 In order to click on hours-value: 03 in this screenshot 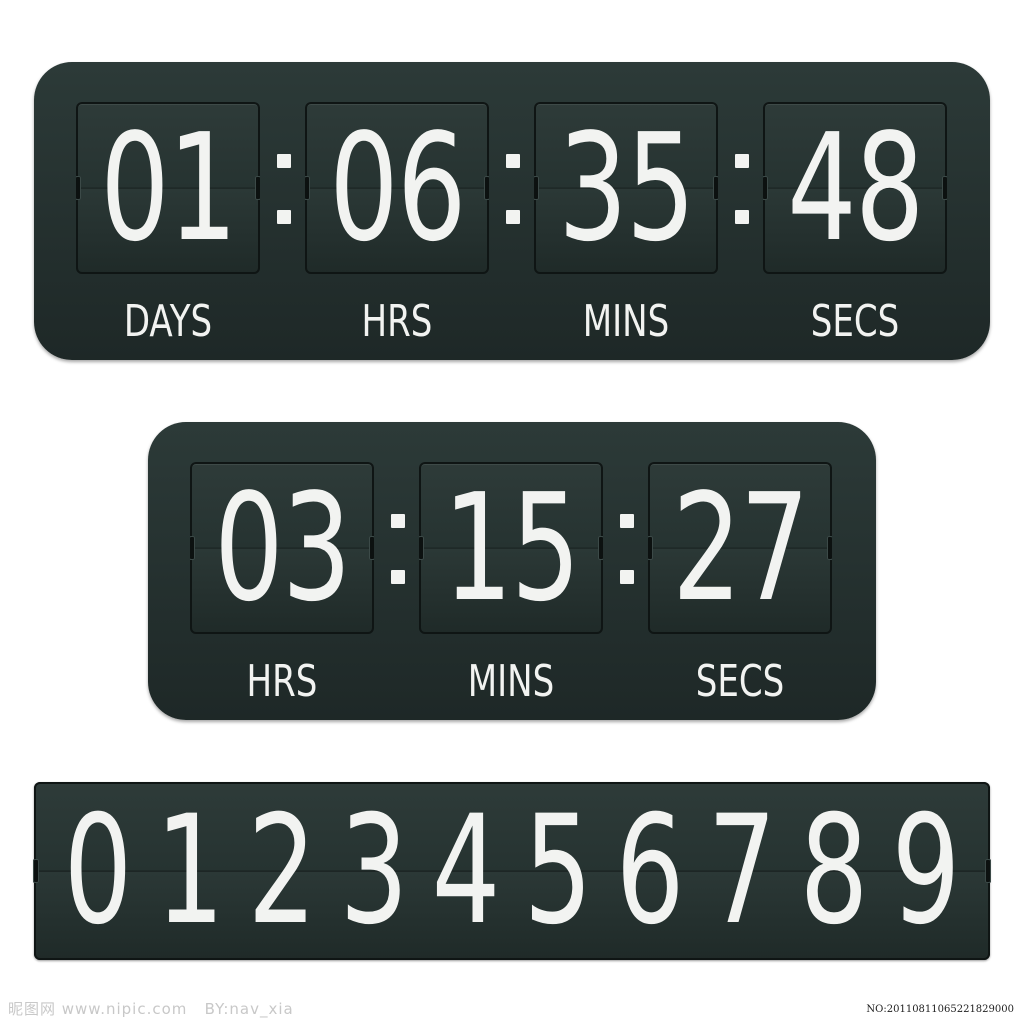, I will do `click(282, 548)`.